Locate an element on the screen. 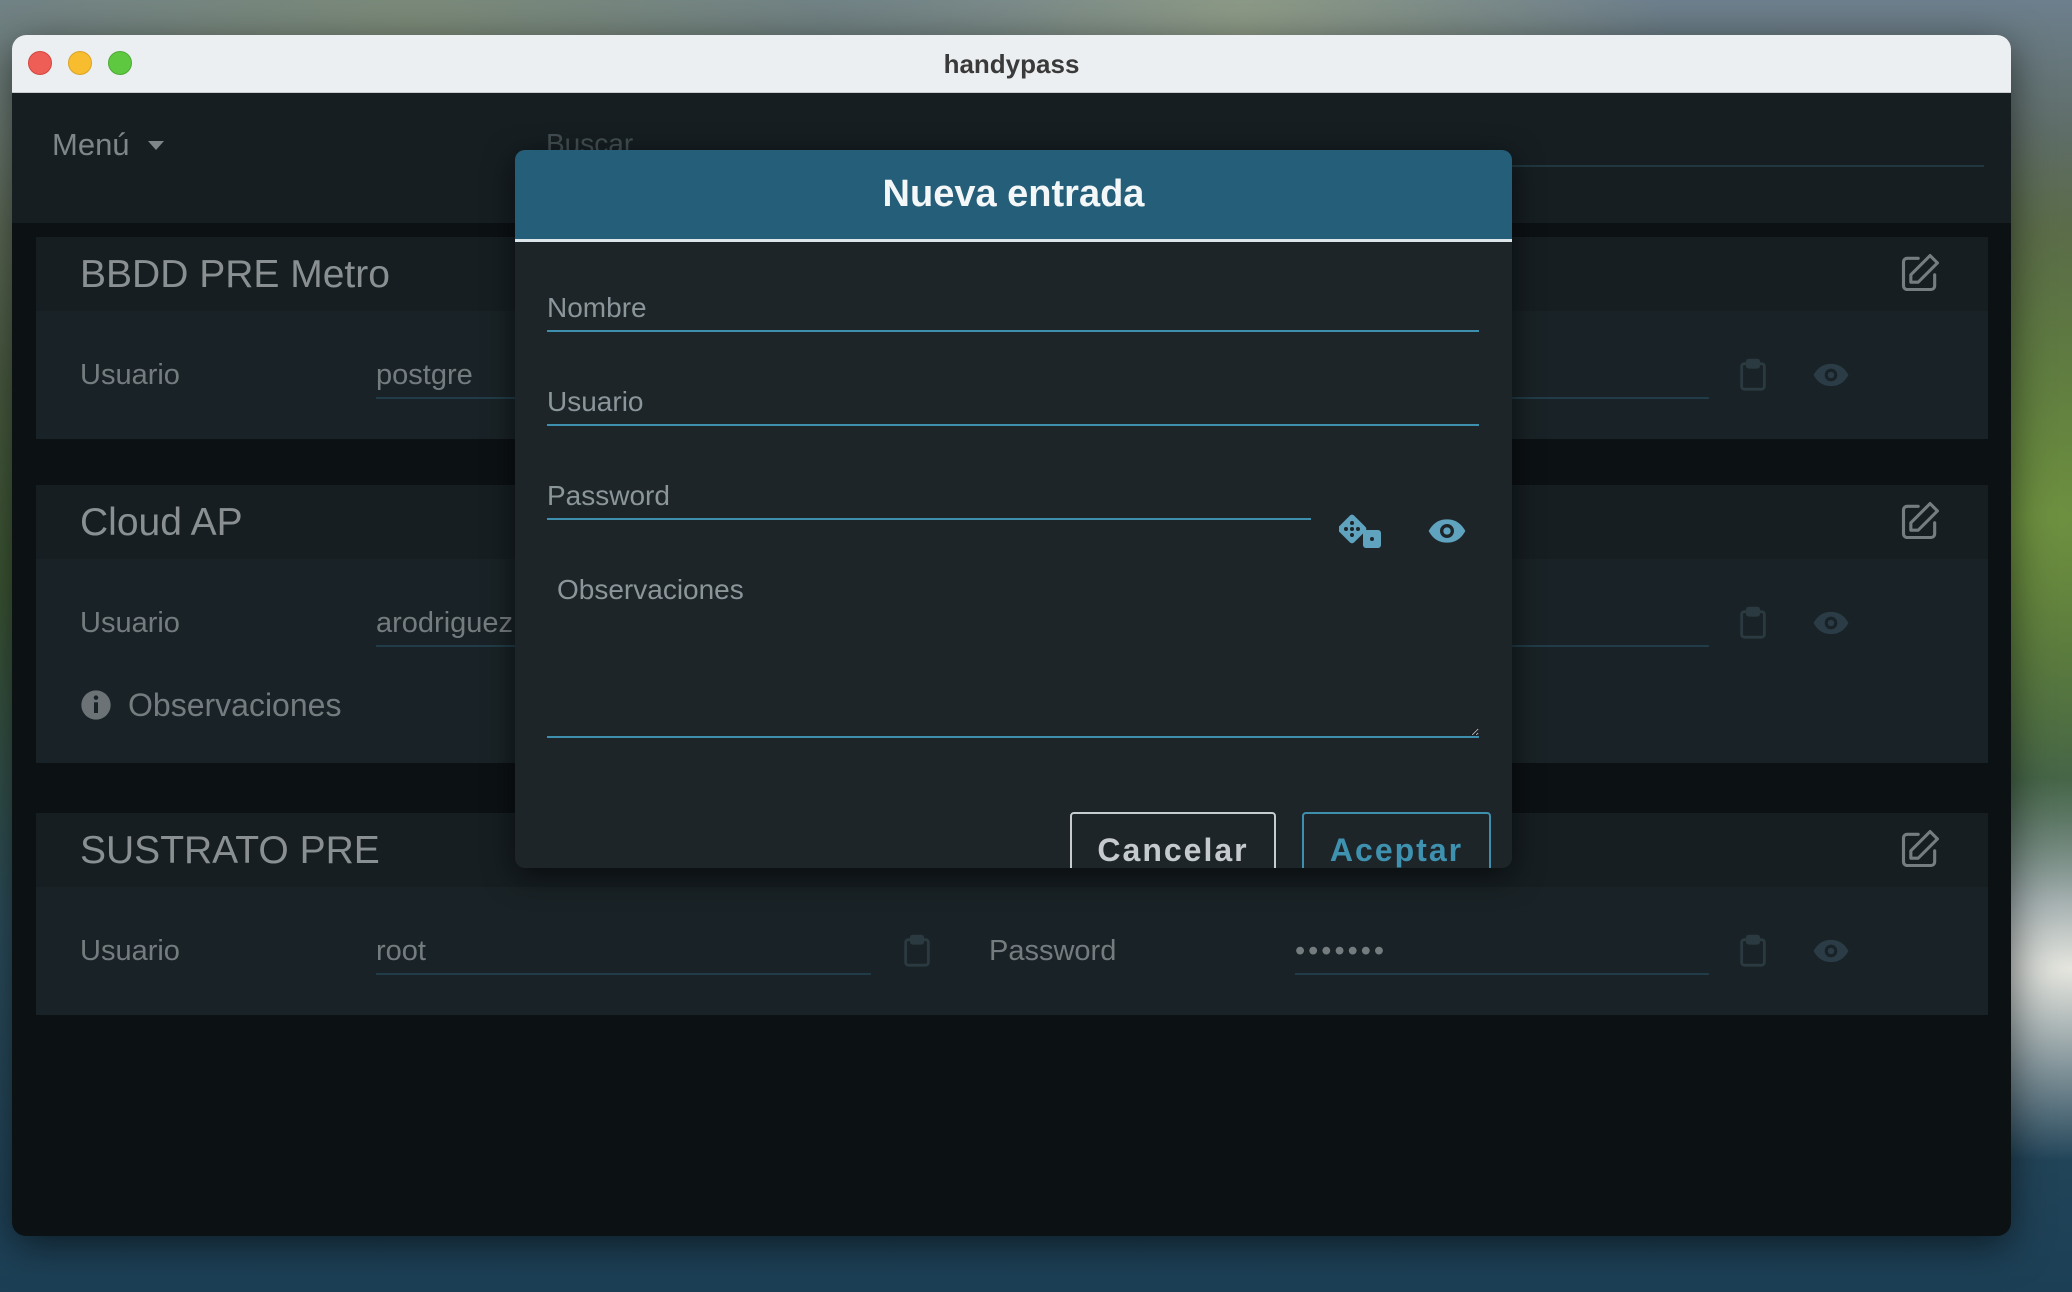 The image size is (2072, 1292). title-bar: handypass is located at coordinates (1011, 64).